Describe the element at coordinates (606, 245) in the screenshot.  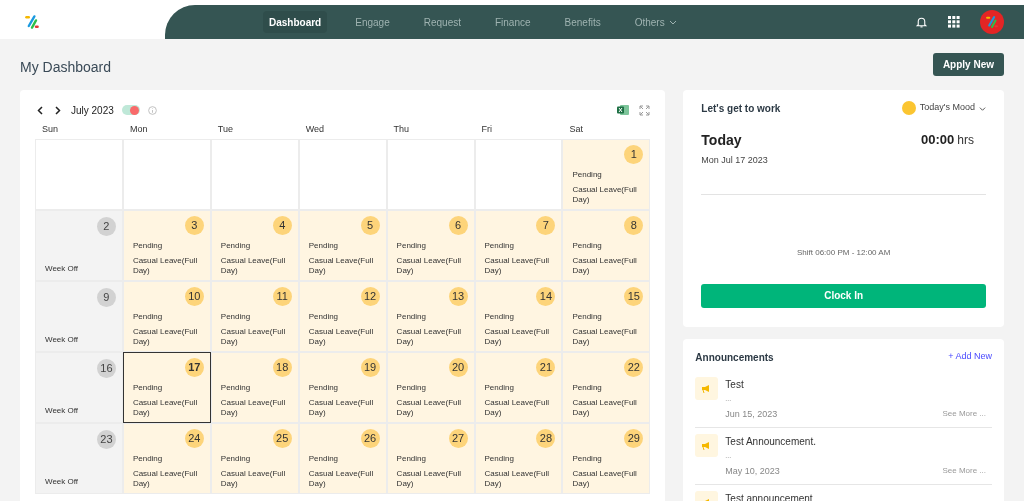
I see `calendar-day-cell: 8 Pending Casual Leave(Full Day)` at that location.